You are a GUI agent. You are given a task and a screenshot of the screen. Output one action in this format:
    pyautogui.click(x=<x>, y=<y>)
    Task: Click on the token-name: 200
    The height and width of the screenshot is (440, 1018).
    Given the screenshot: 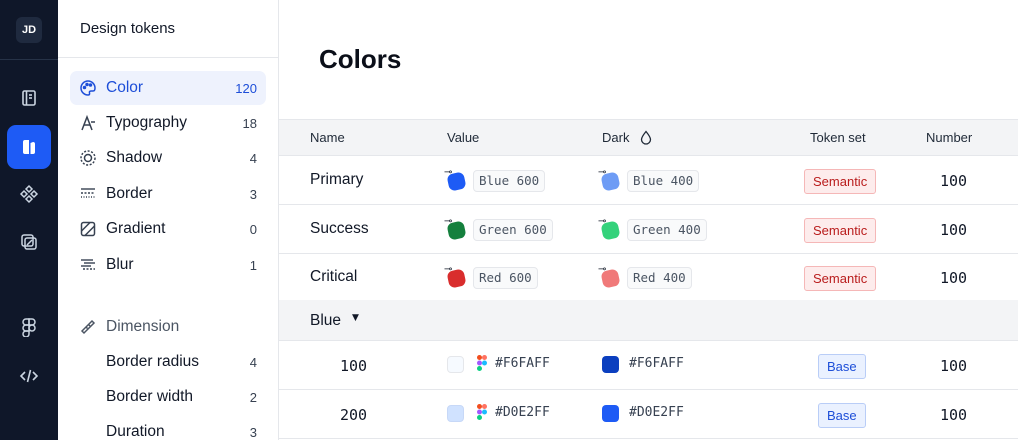 What is the action you would take?
    pyautogui.click(x=354, y=415)
    